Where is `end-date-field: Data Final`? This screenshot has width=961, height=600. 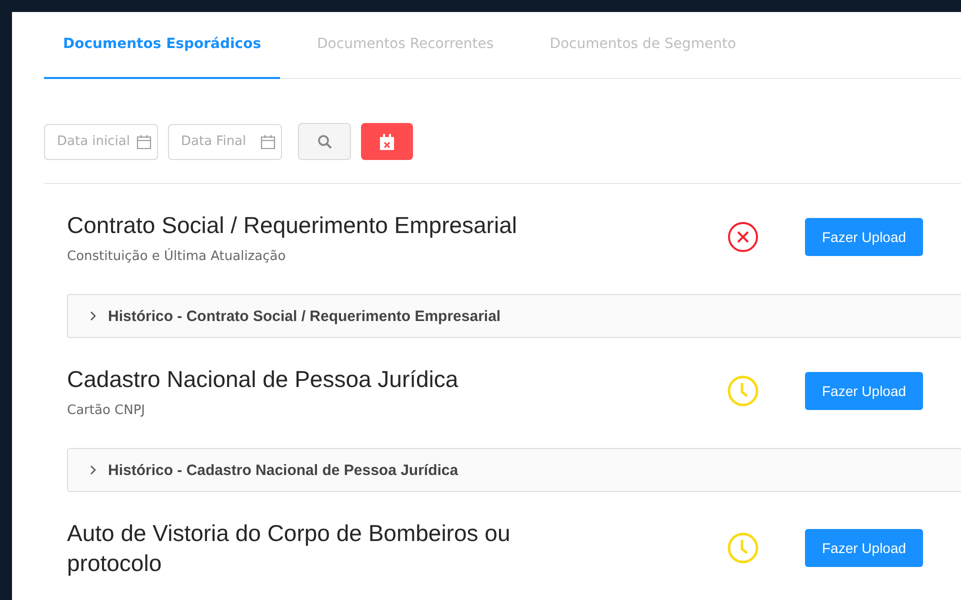
end-date-field: Data Final is located at coordinates (225, 142).